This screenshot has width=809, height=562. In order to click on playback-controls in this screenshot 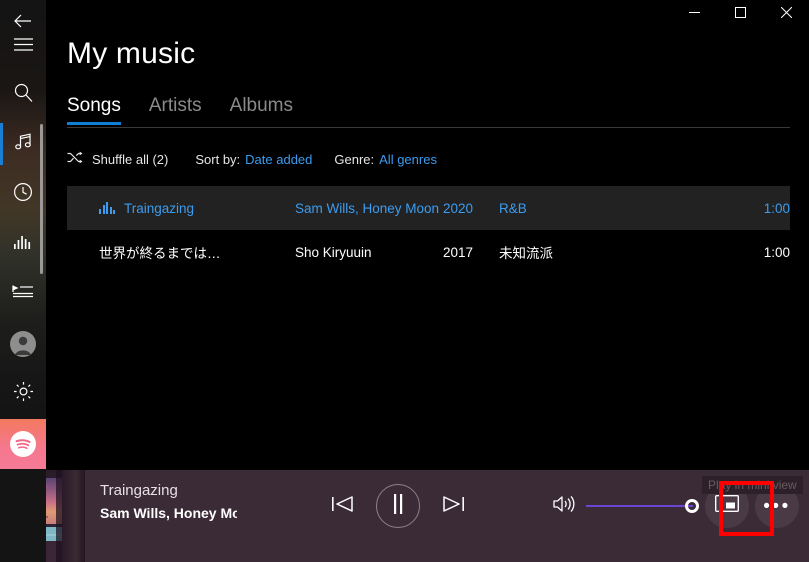, I will do `click(398, 506)`.